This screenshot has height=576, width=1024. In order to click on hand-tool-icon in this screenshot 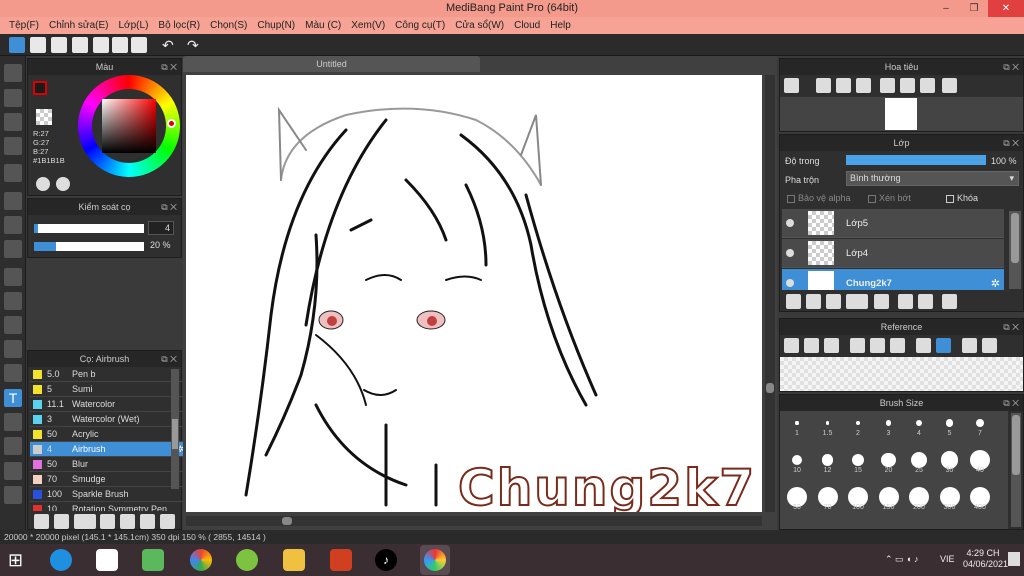, I will do `click(13, 495)`.